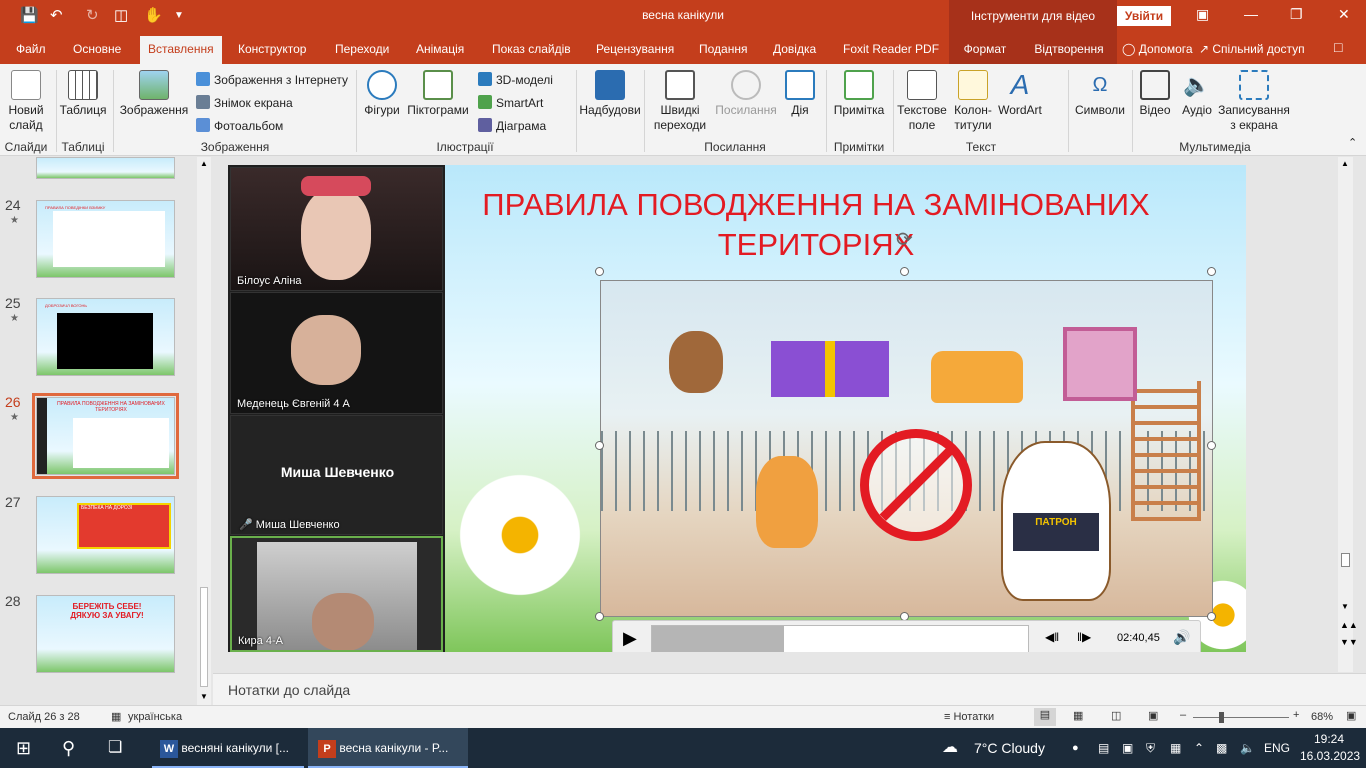 The width and height of the screenshot is (1366, 768). I want to click on reading-view-icon: ◫, so click(1116, 715).